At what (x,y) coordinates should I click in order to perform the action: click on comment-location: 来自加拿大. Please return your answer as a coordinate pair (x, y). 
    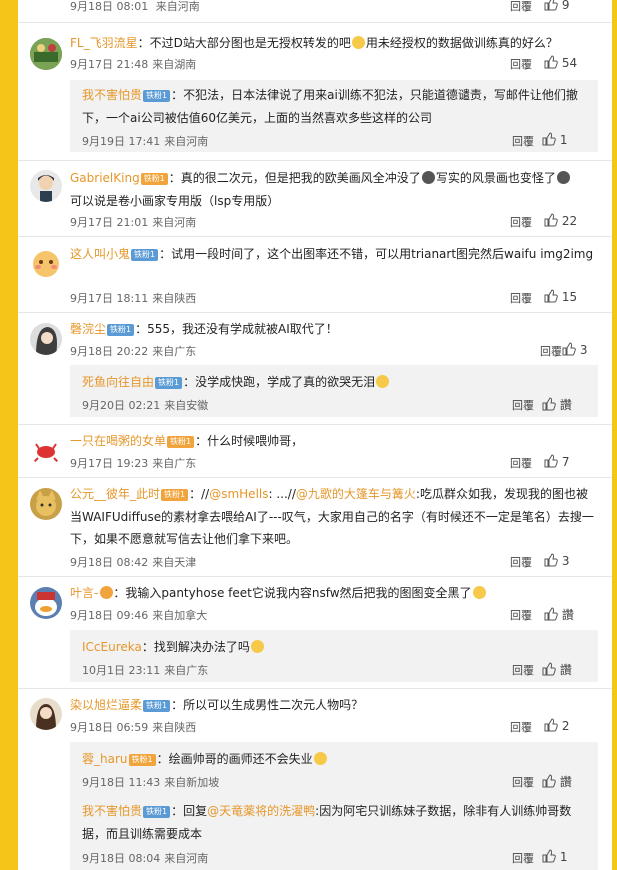
    Looking at the image, I should click on (180, 615).